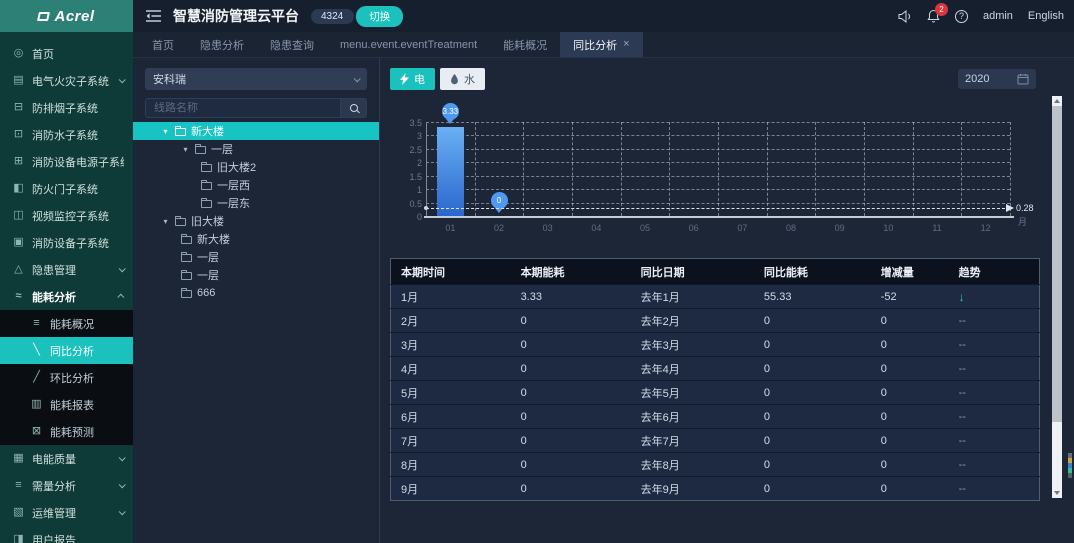  I want to click on y-axis-tick-label: 1, so click(419, 190).